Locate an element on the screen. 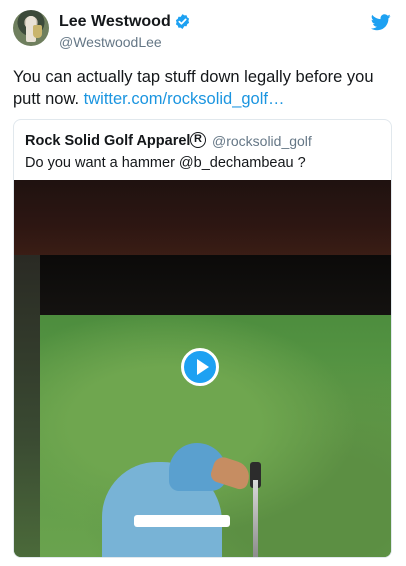  play-icon is located at coordinates (203, 367).